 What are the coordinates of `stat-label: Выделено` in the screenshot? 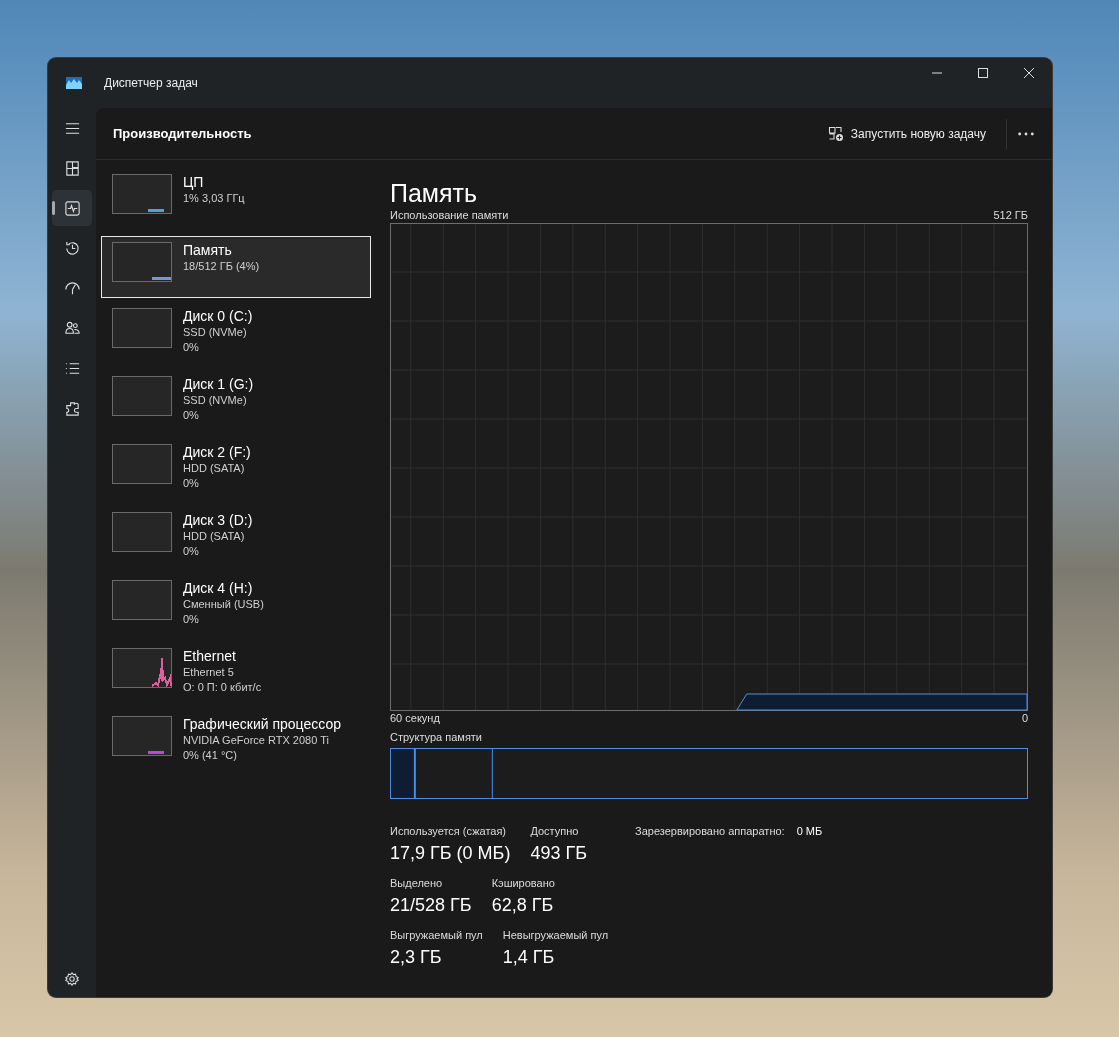 It's located at (417, 883).